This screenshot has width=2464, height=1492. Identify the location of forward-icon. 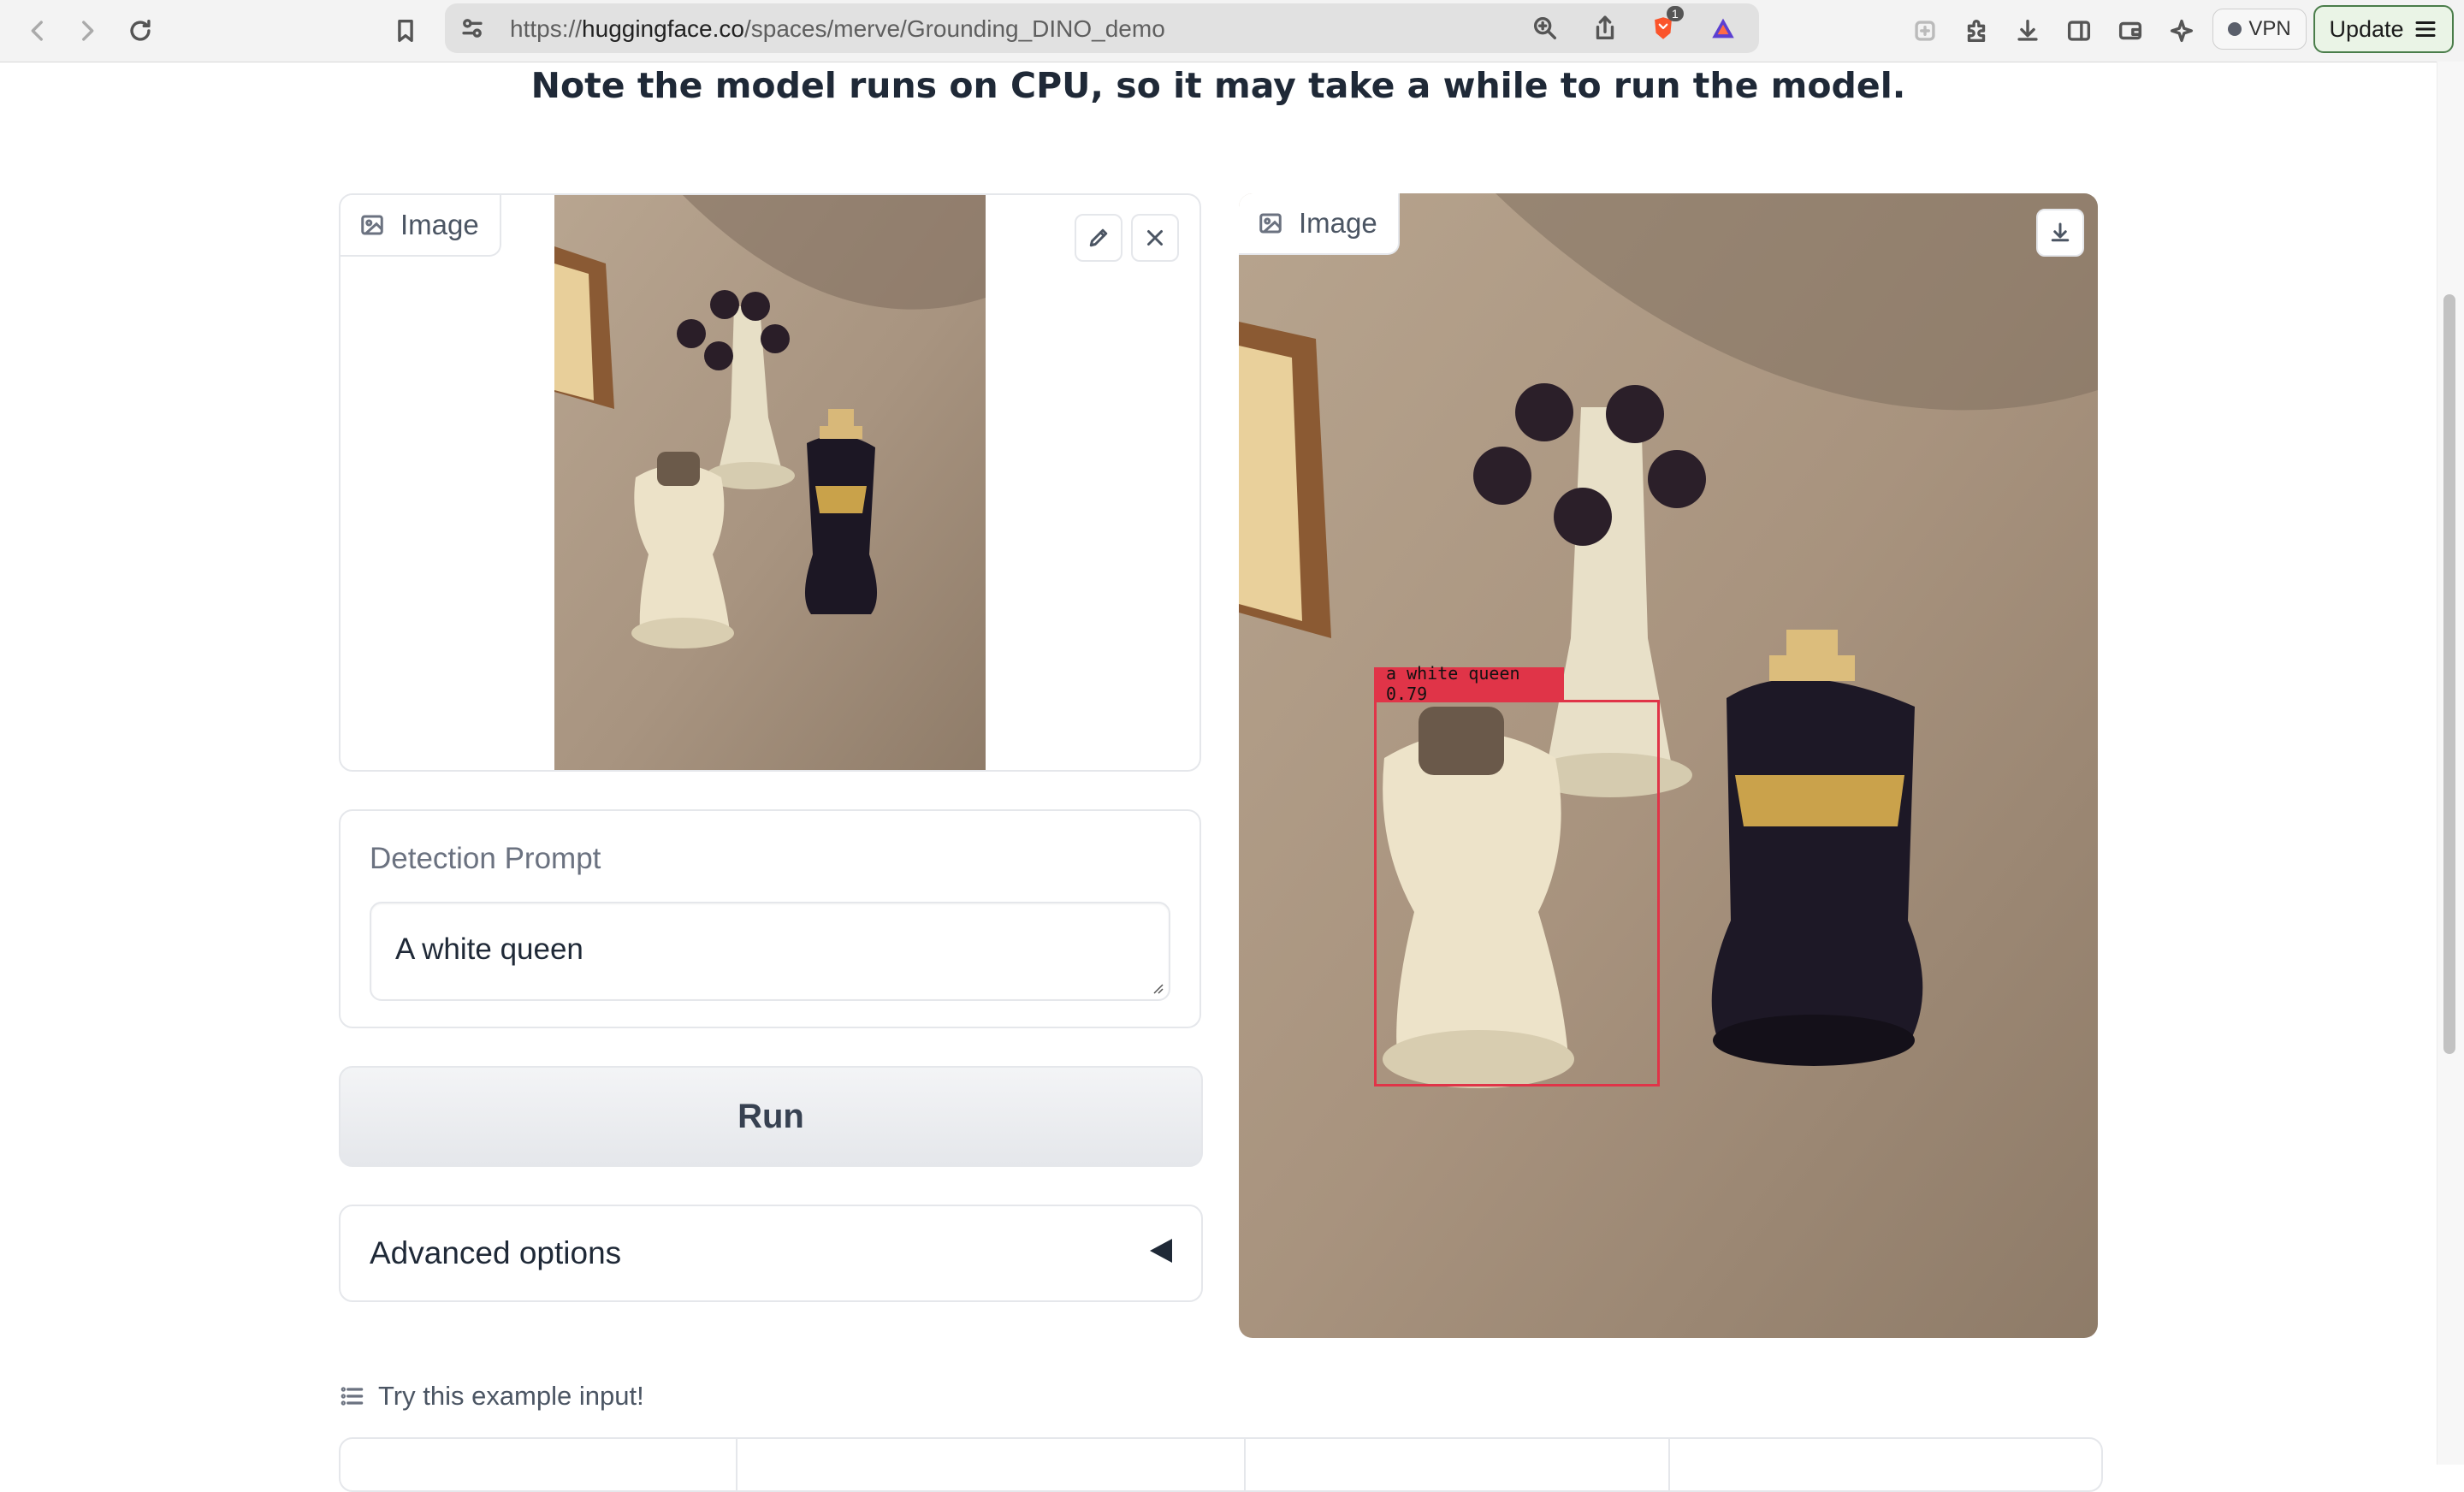
(87, 30).